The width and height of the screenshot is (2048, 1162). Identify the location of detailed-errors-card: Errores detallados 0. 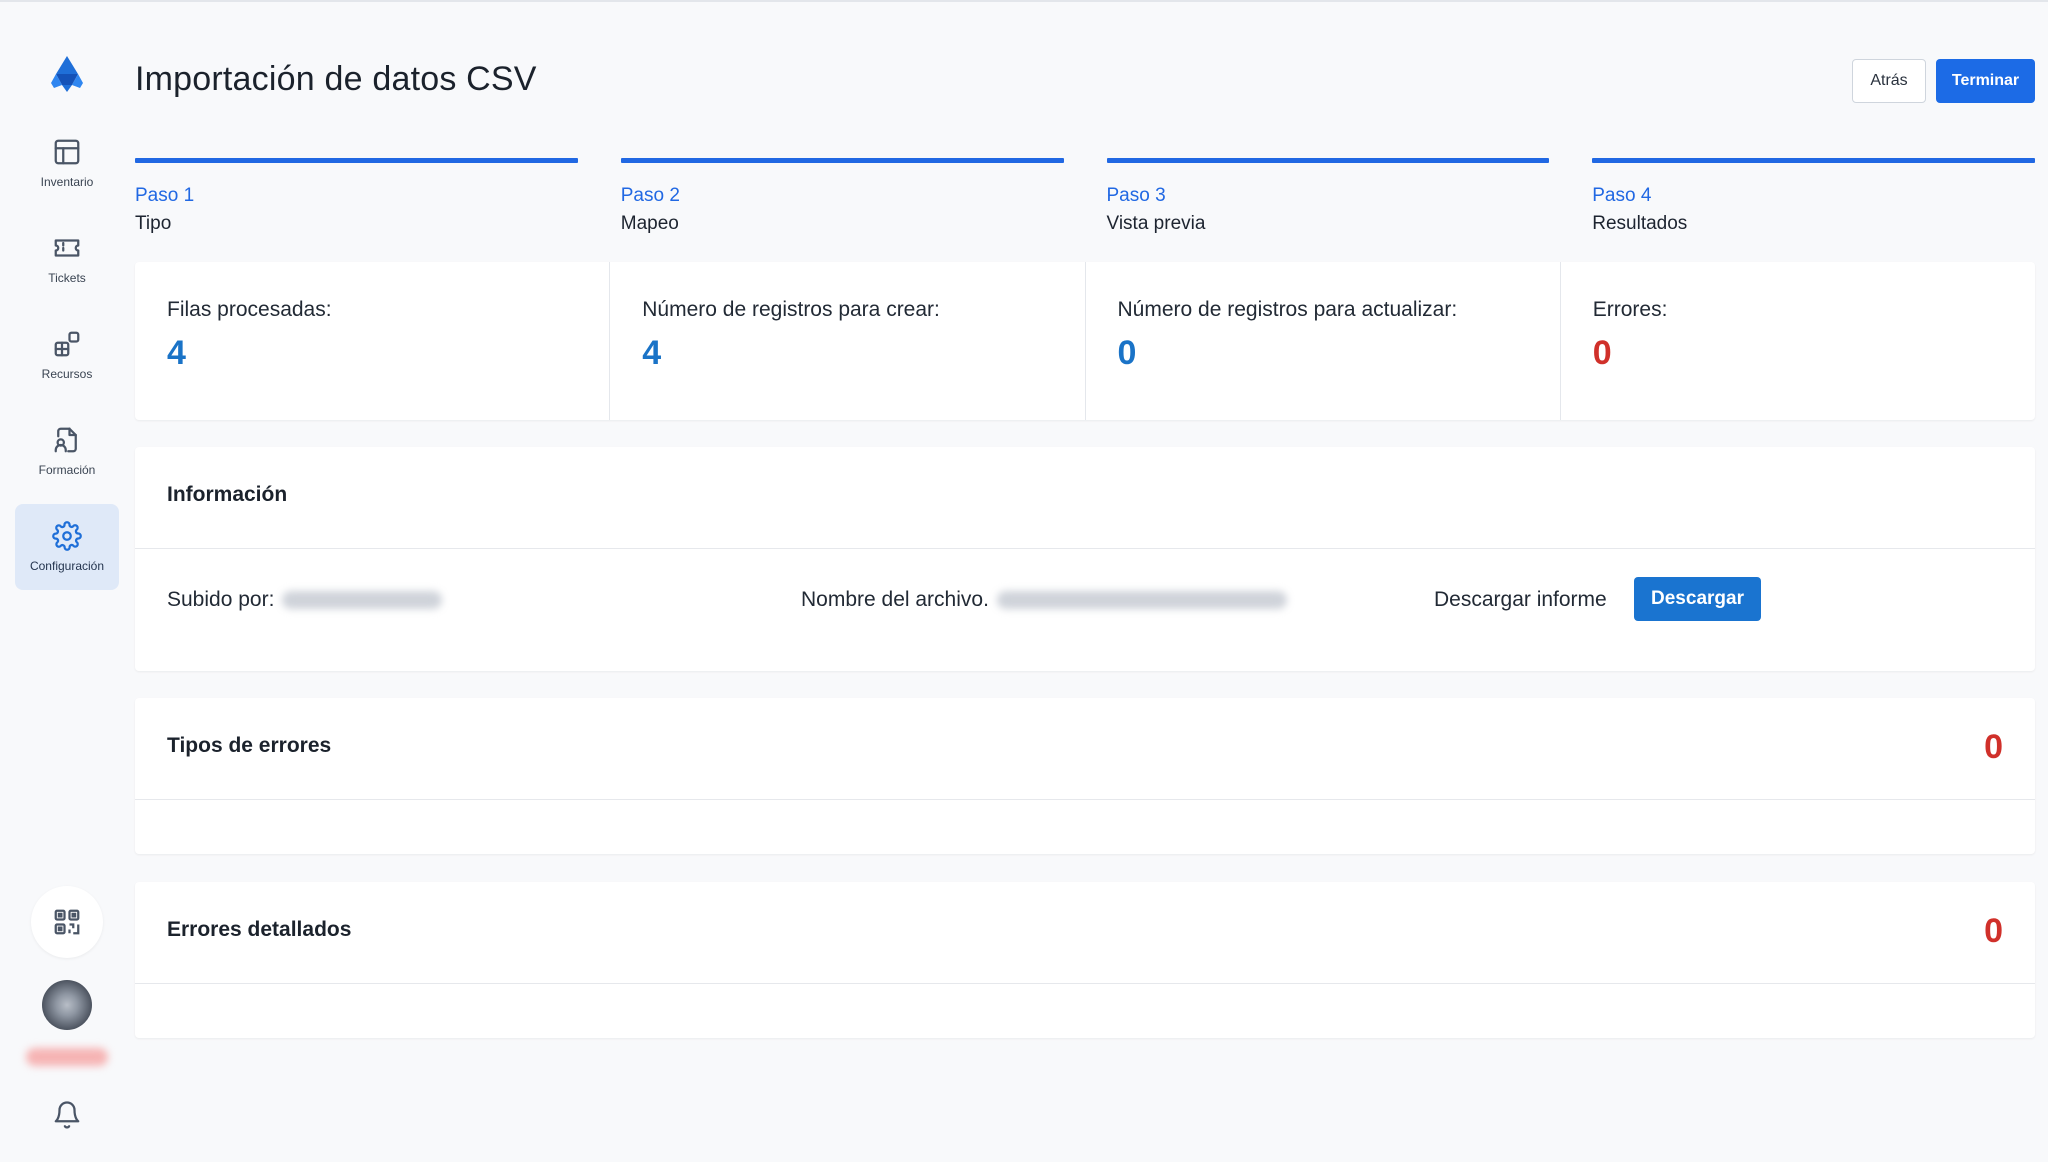
(1085, 960).